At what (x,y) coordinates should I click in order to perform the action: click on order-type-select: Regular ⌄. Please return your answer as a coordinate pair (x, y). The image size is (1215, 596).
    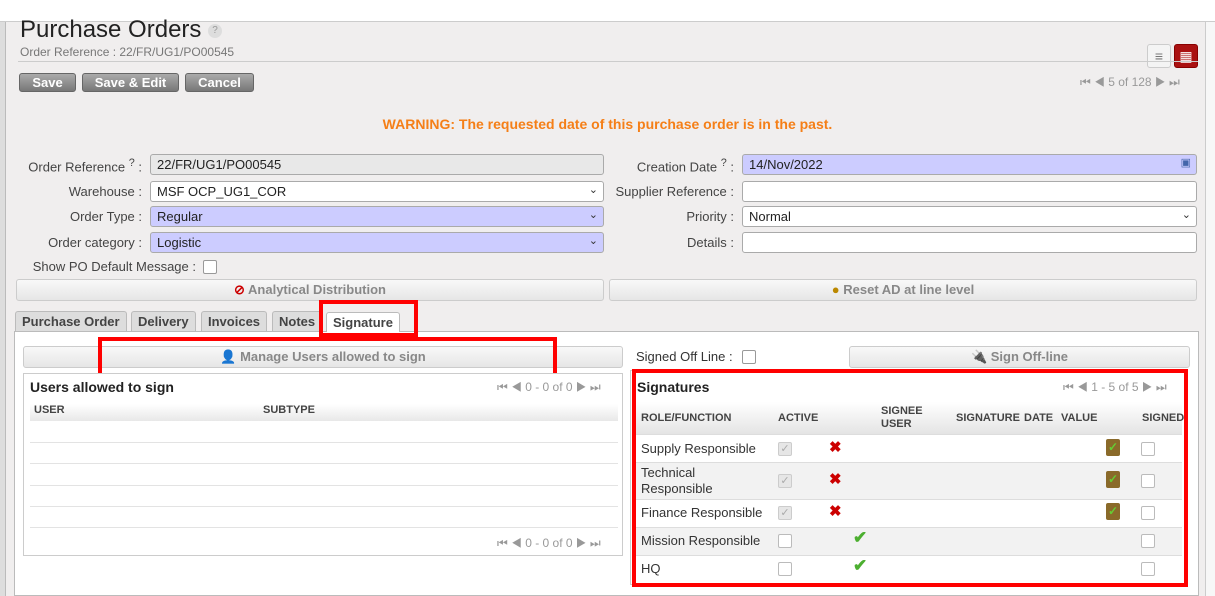
    Looking at the image, I should click on (377, 216).